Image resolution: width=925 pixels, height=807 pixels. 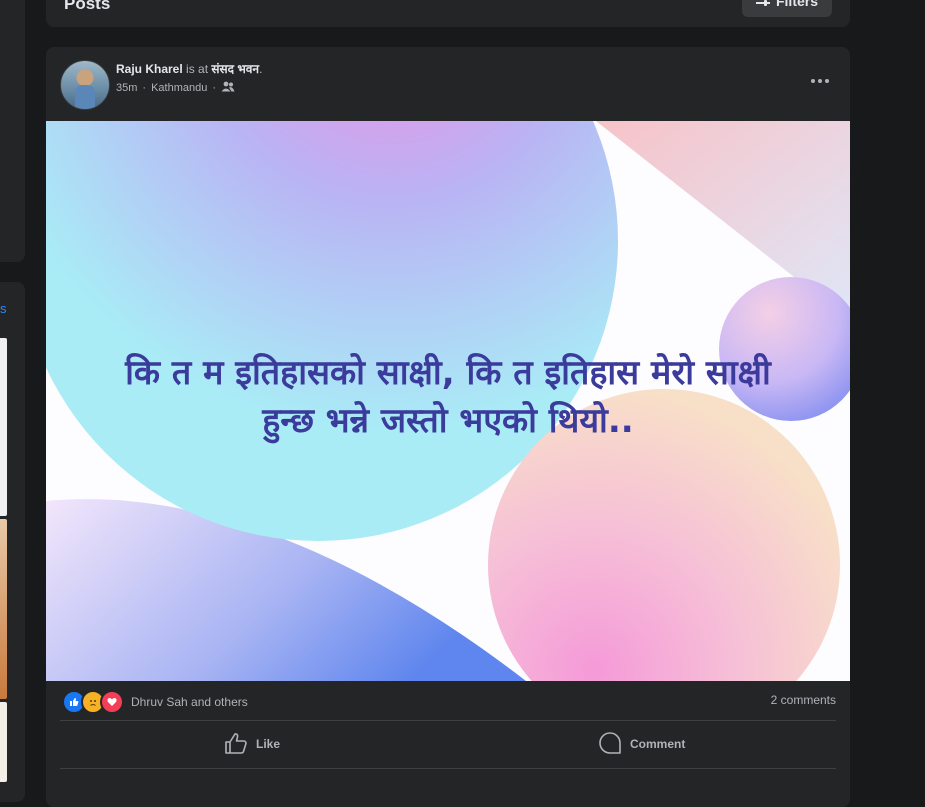 I want to click on filters-button: Filters, so click(x=787, y=8).